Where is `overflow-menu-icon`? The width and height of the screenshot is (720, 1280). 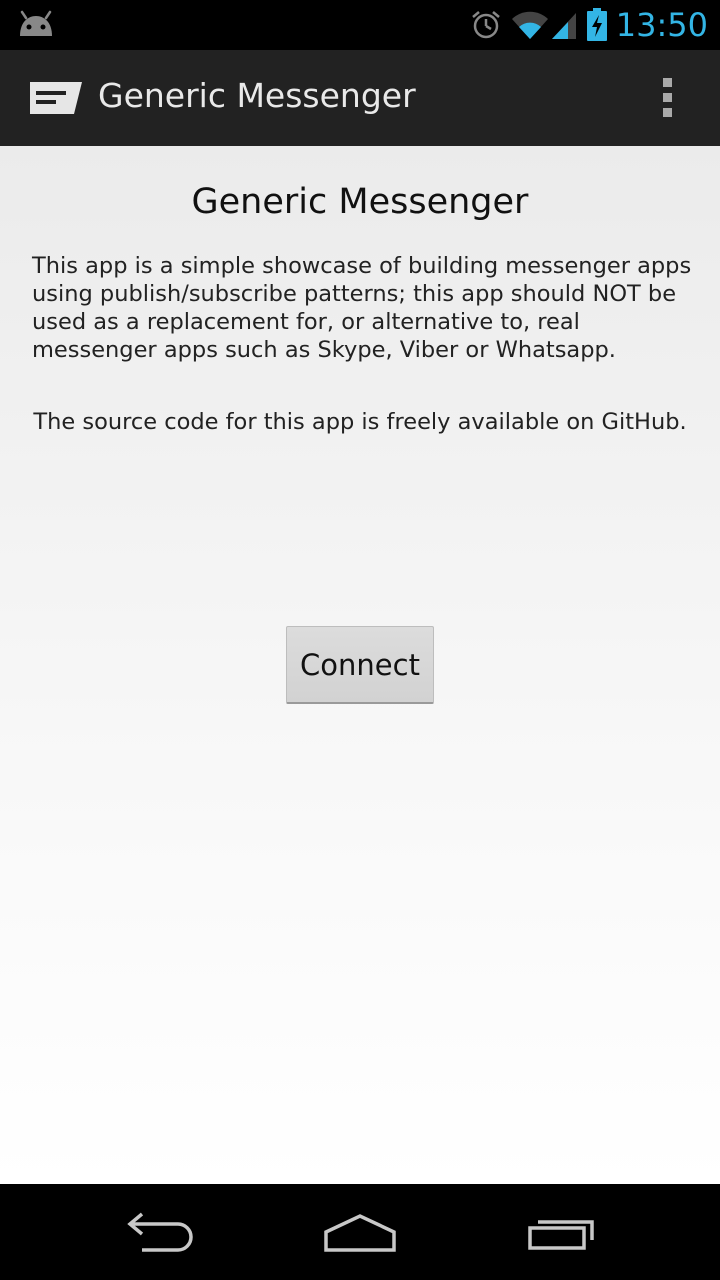
overflow-menu-icon is located at coordinates (668, 98).